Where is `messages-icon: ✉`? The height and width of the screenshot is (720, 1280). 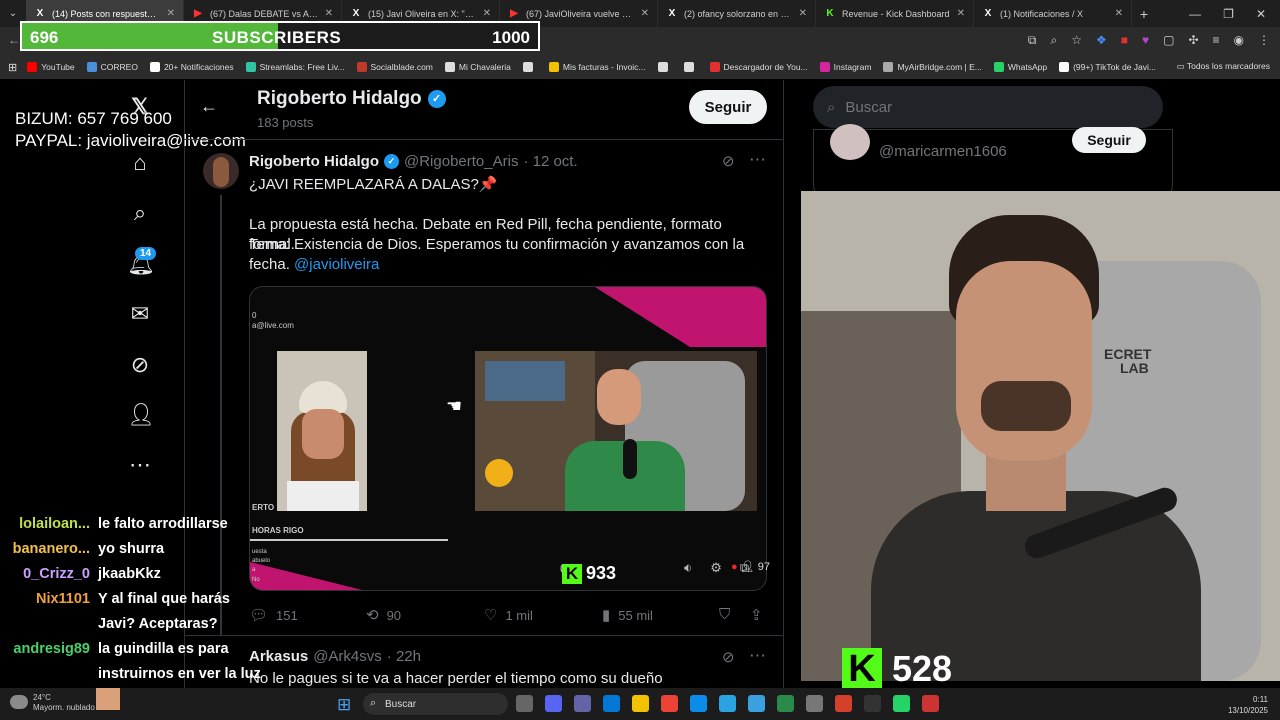
messages-icon: ✉ is located at coordinates (140, 314).